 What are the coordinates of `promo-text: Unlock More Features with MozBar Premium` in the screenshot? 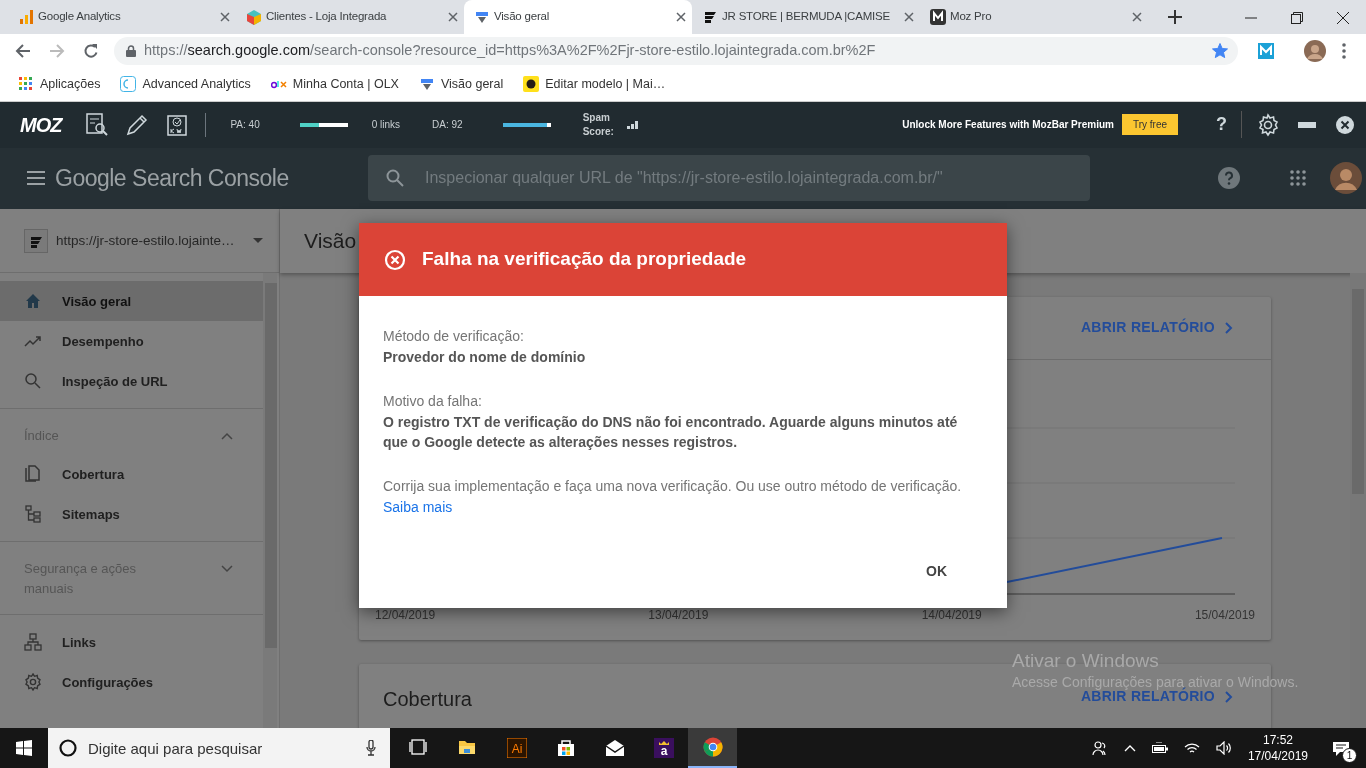 It's located at (1008, 125).